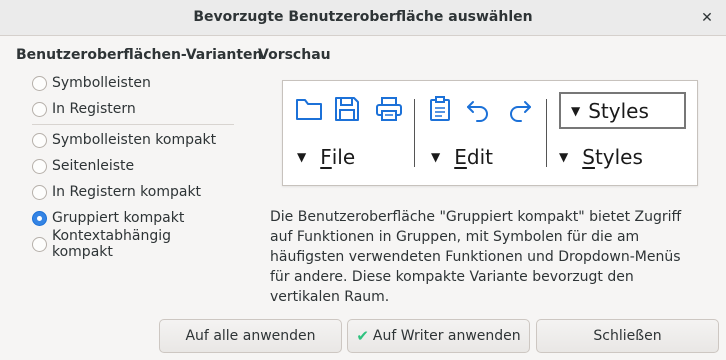 This screenshot has height=360, width=726. I want to click on radio-label: In Registern, so click(94, 109).